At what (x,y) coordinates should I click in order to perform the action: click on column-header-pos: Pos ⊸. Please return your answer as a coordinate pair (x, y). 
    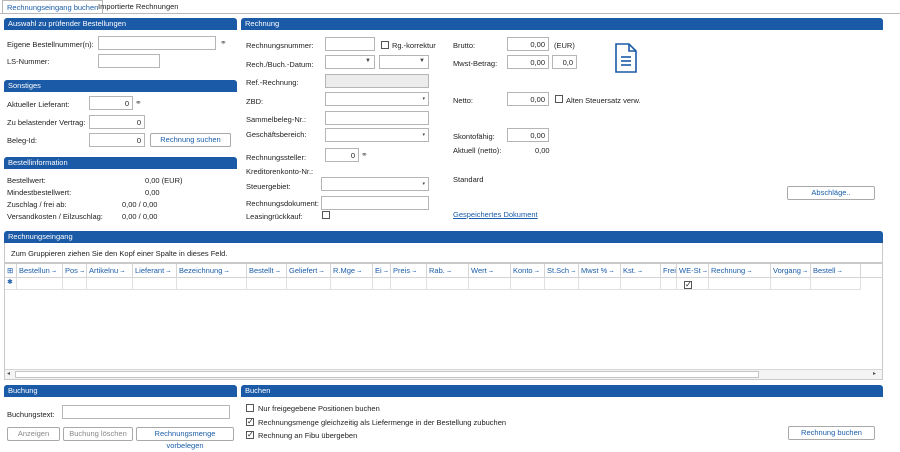
    Looking at the image, I should click on (75, 271).